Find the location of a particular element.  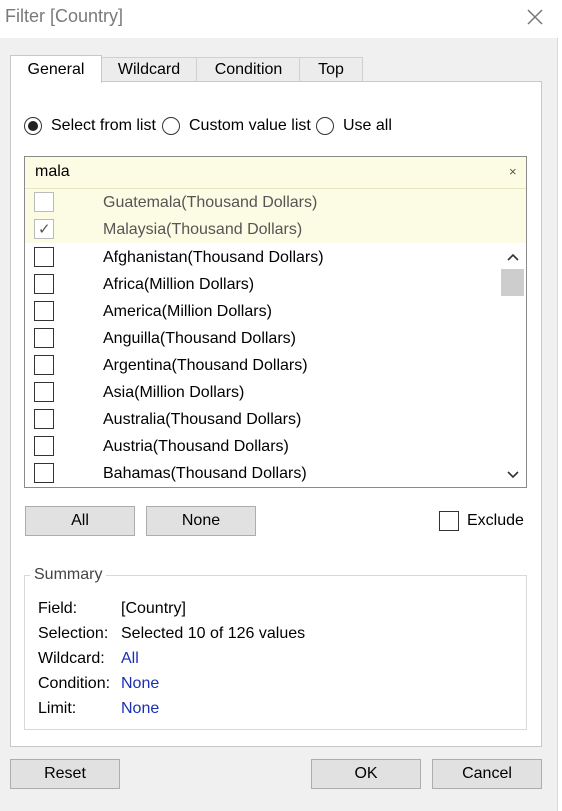

list-item-label: Argentina(Thousand Dollars) is located at coordinates (205, 365).